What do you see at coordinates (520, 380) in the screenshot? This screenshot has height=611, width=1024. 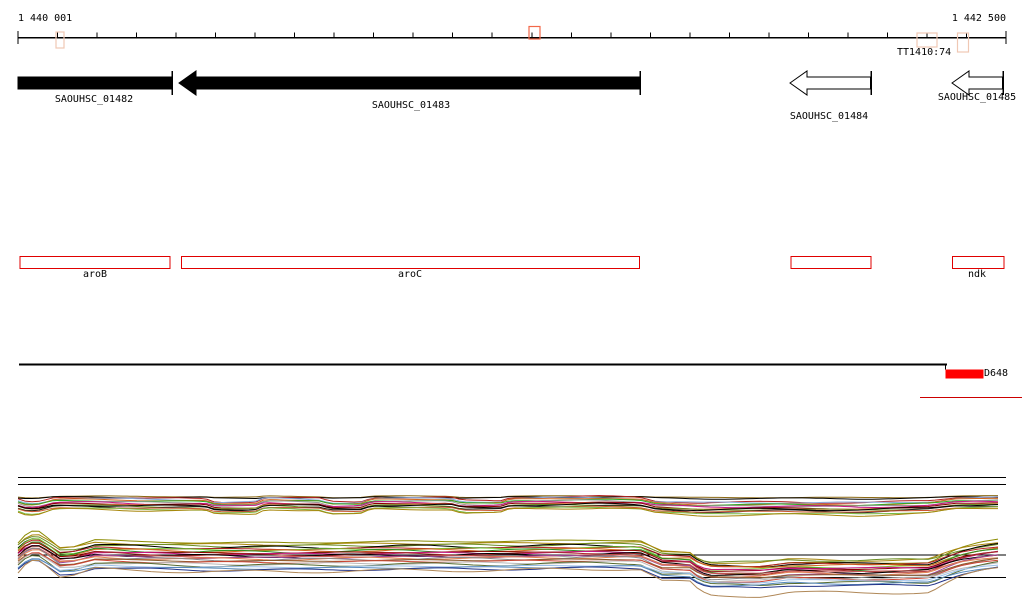 I see `annotation-track` at bounding box center [520, 380].